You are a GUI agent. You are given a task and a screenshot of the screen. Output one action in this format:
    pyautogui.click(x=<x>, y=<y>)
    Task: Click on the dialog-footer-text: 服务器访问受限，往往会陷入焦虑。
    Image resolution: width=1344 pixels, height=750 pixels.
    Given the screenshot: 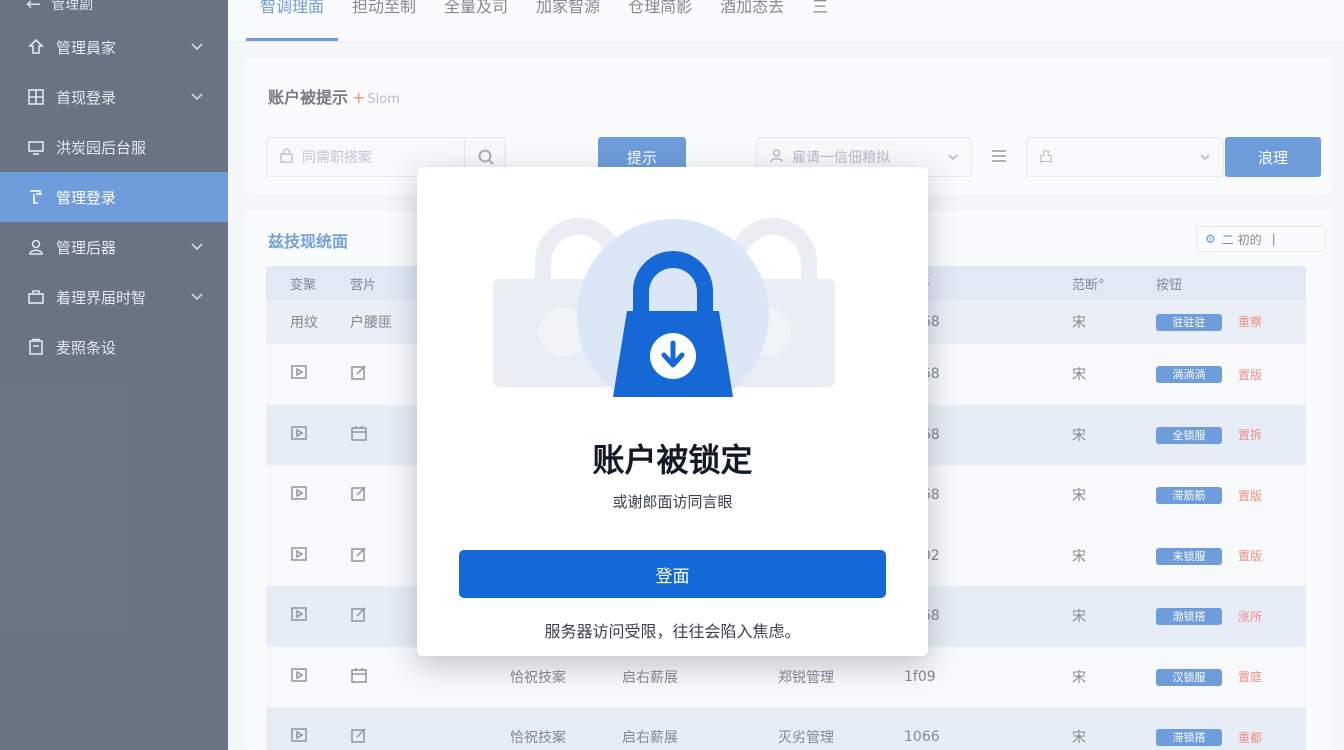 What is the action you would take?
    pyautogui.click(x=672, y=631)
    